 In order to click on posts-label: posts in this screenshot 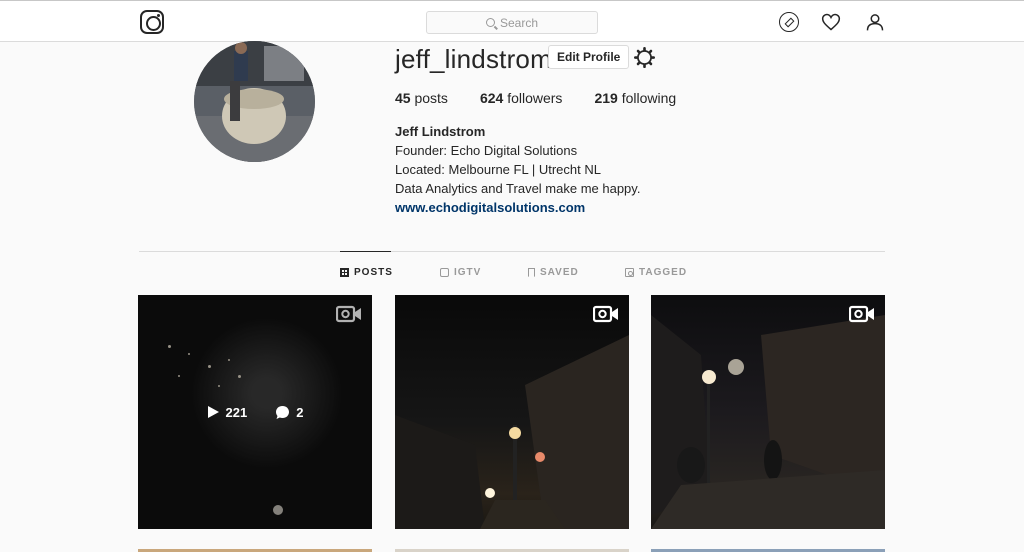, I will do `click(431, 98)`.